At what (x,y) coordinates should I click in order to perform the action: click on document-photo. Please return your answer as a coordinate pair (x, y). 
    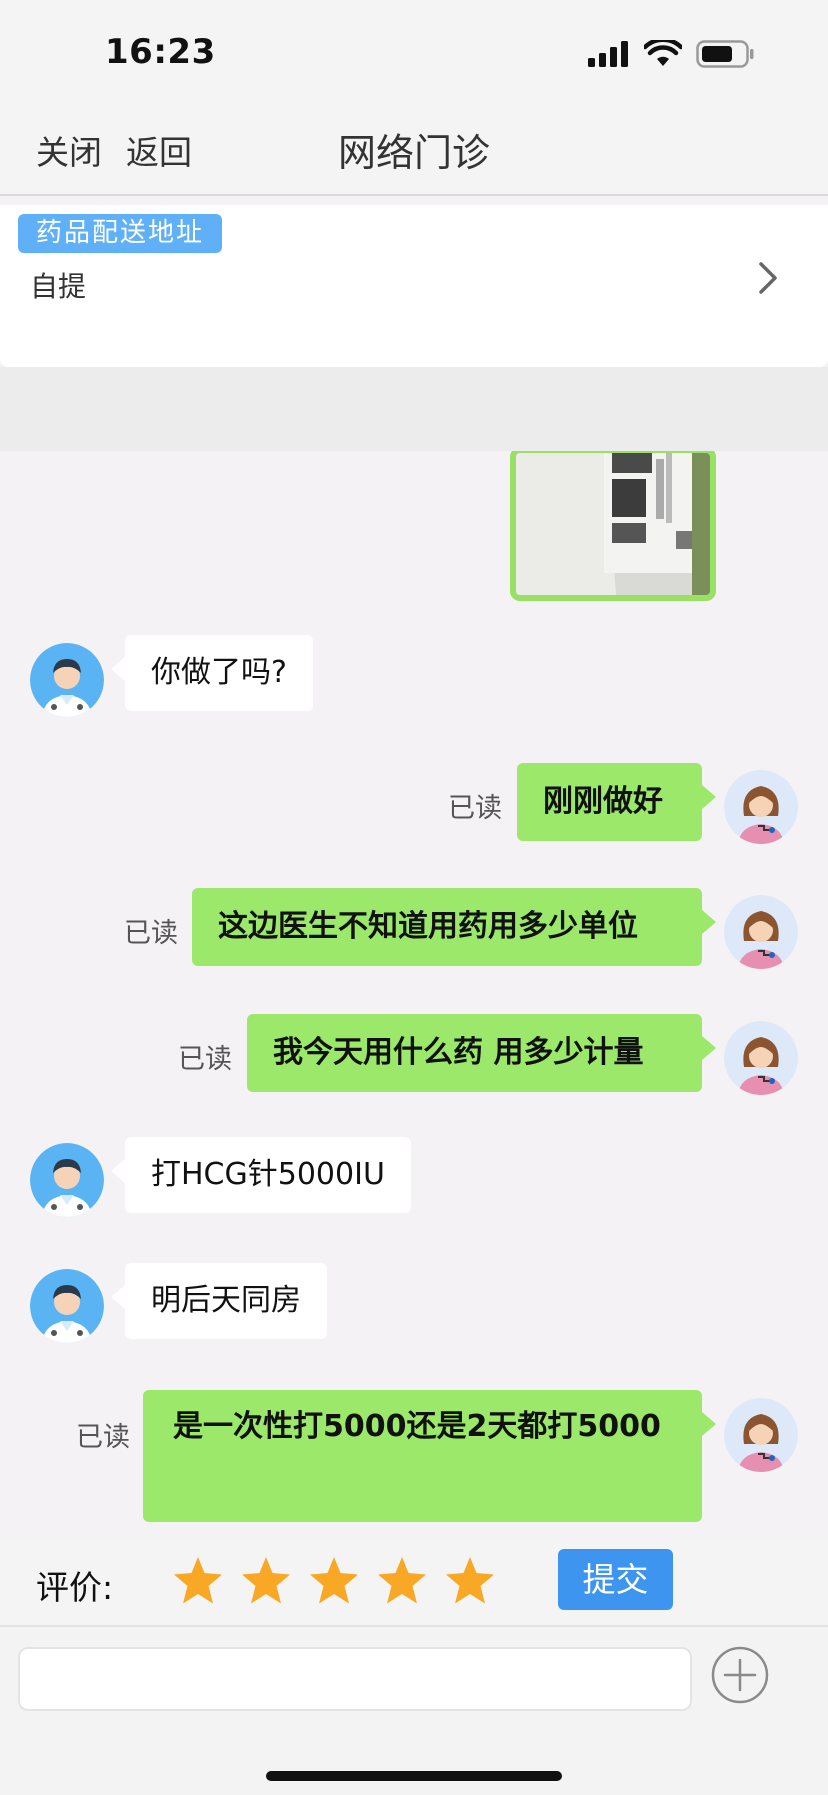
    Looking at the image, I should click on (613, 524).